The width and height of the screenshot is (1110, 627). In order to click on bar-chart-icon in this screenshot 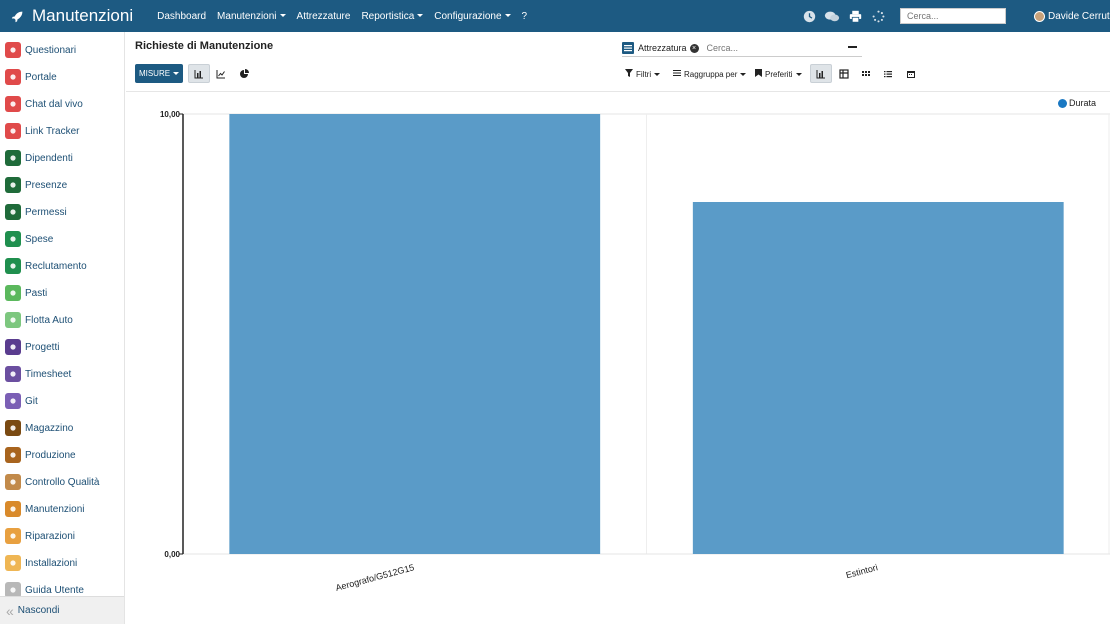, I will do `click(820, 73)`.